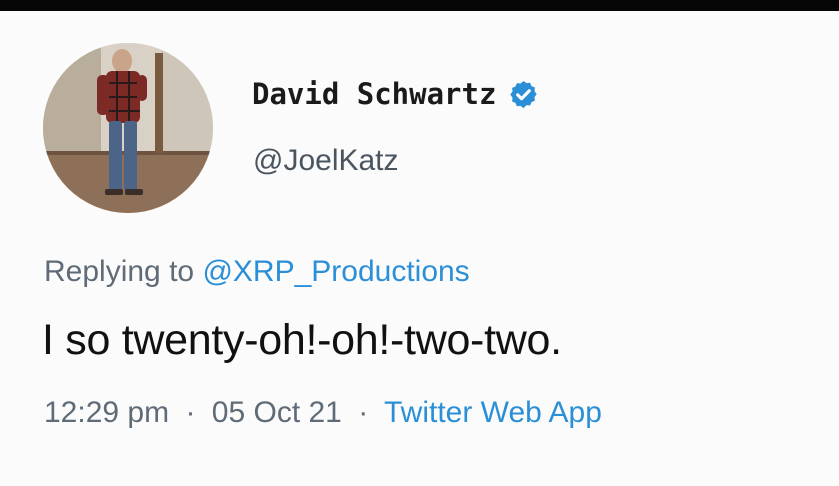 The width and height of the screenshot is (839, 486). What do you see at coordinates (335, 271) in the screenshot?
I see `reply-to-link: @XRP_Productions` at bounding box center [335, 271].